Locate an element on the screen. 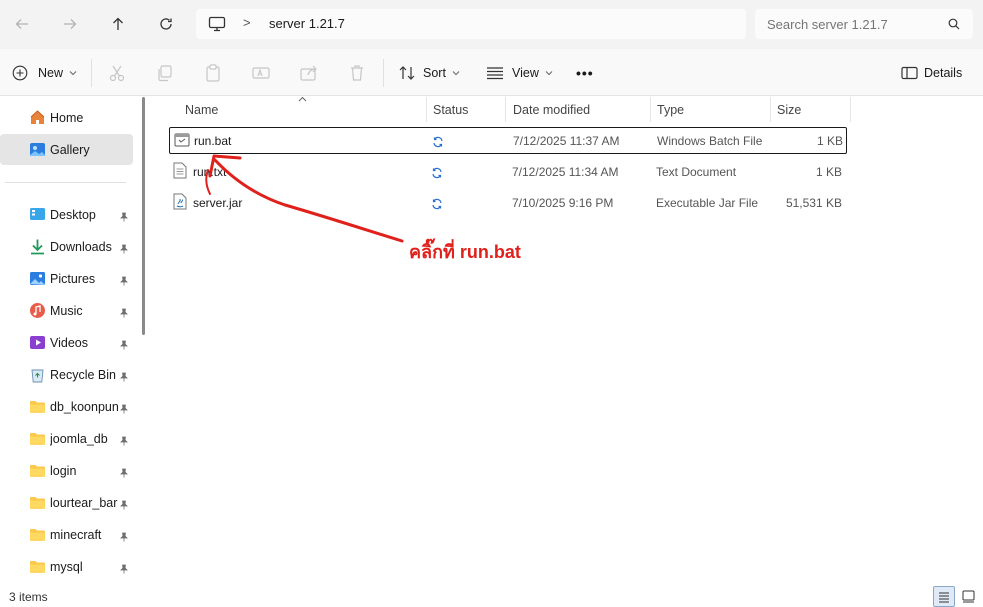 The image size is (983, 607). sidebar-item-joomla-db: joomla_db is located at coordinates (66, 438).